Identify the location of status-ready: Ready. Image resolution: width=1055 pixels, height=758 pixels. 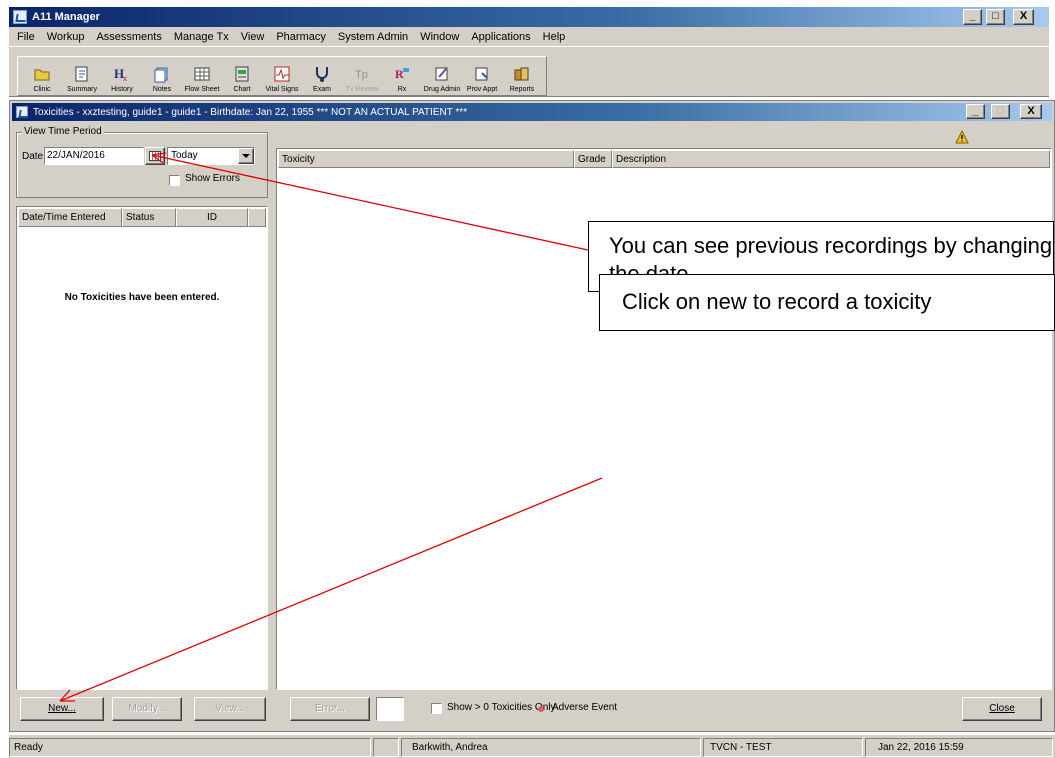
(190, 747).